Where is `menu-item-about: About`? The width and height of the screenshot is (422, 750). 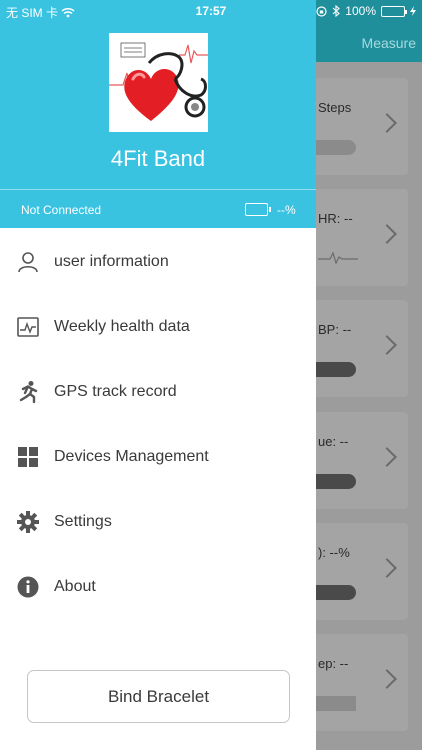 menu-item-about: About is located at coordinates (158, 587).